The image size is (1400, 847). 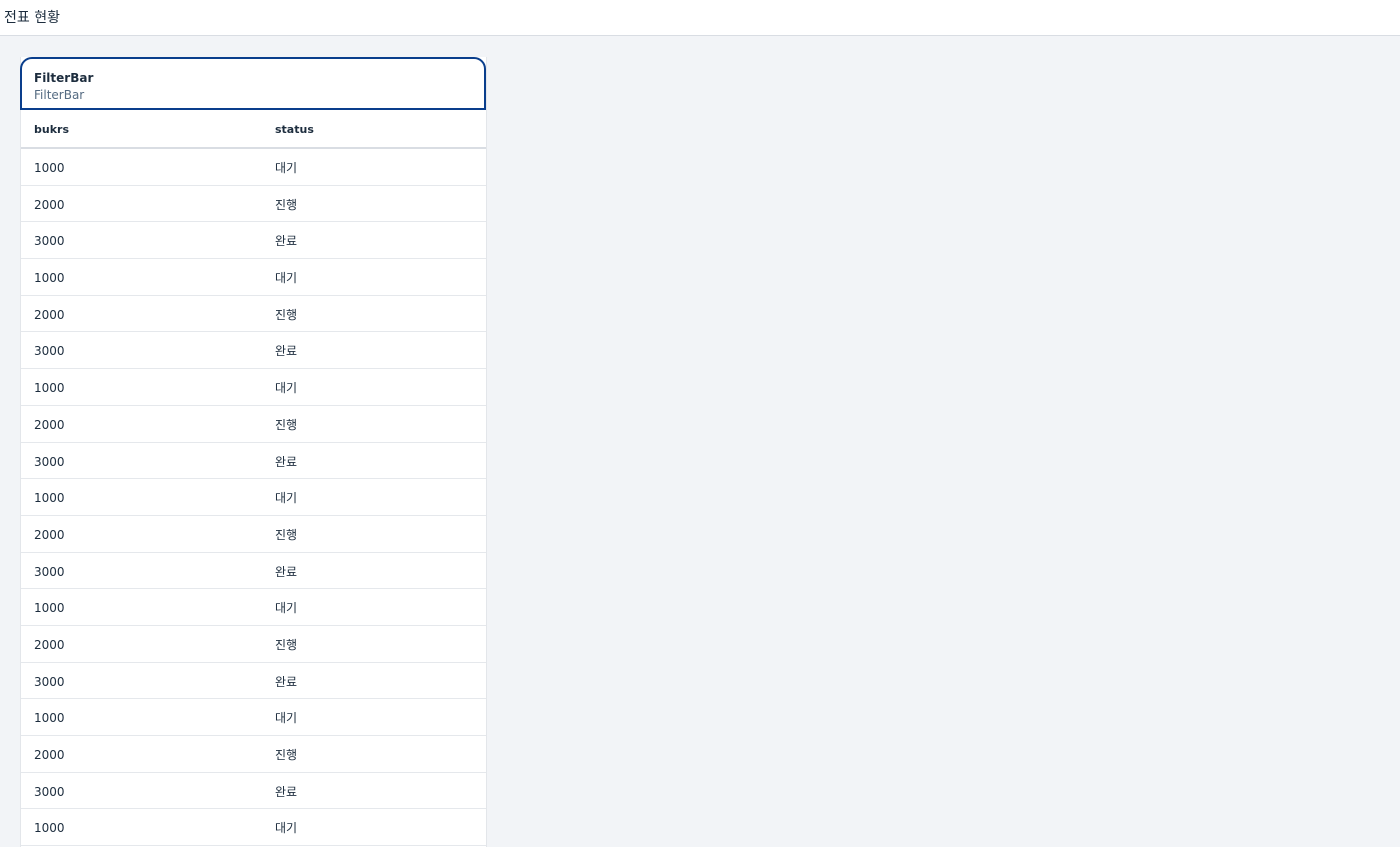 What do you see at coordinates (253, 83) in the screenshot?
I see `filter-bar: FilterBar FilterBar` at bounding box center [253, 83].